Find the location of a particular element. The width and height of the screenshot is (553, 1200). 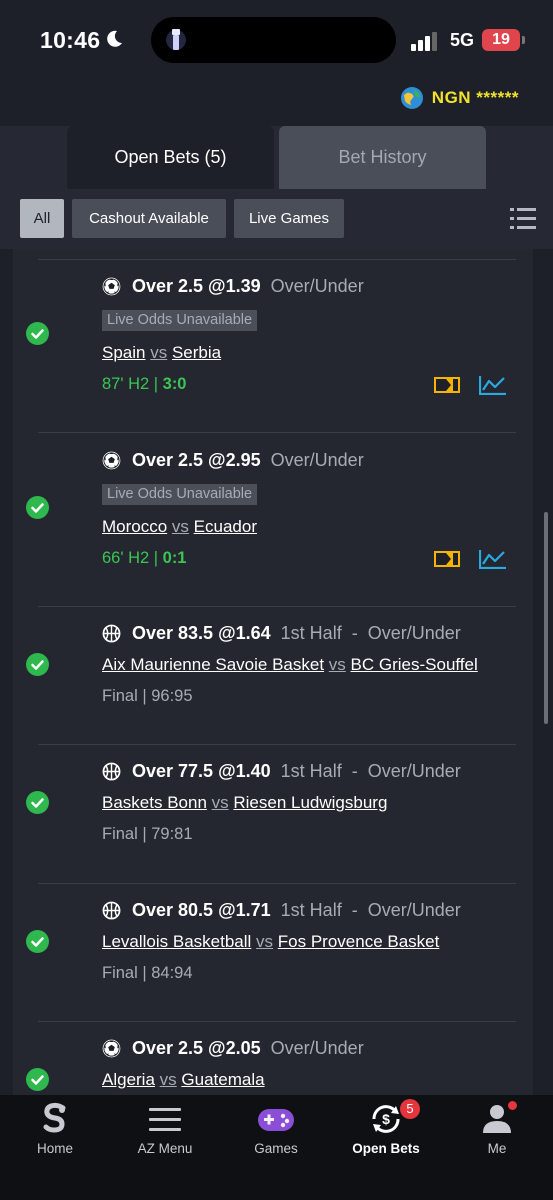

open-bets-icon: $ is located at coordinates (386, 1119).